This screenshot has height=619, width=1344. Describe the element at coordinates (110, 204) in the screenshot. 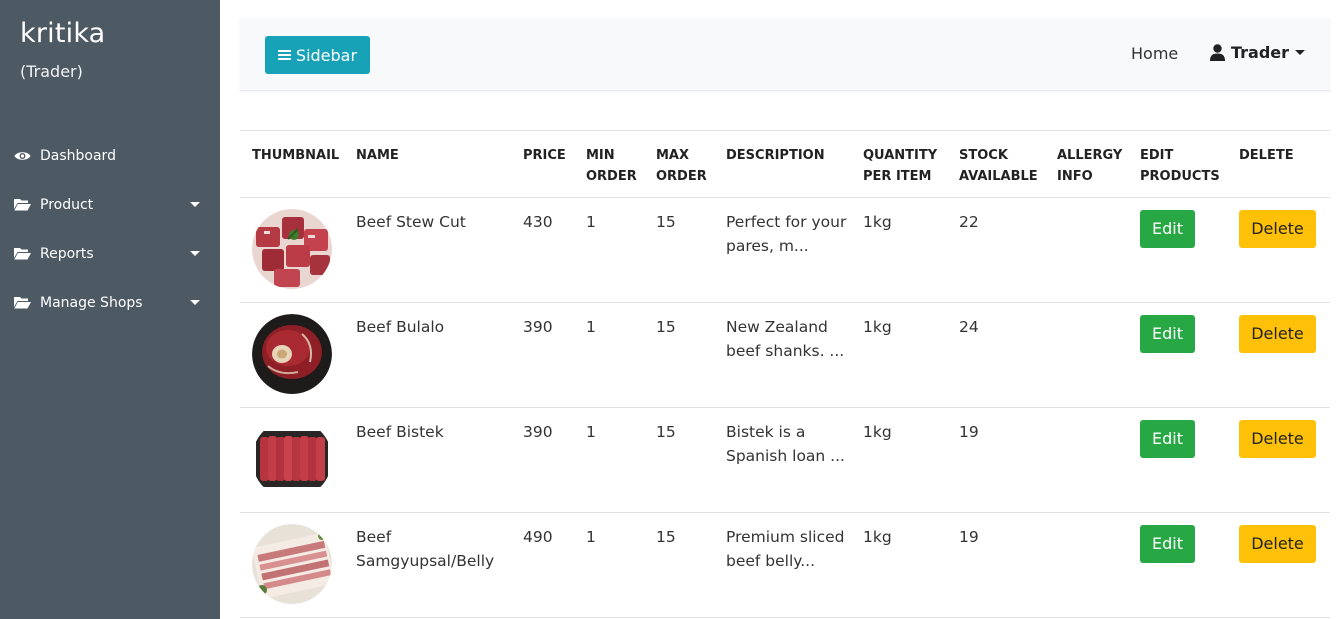

I see `sidebar-item-product: Product` at that location.